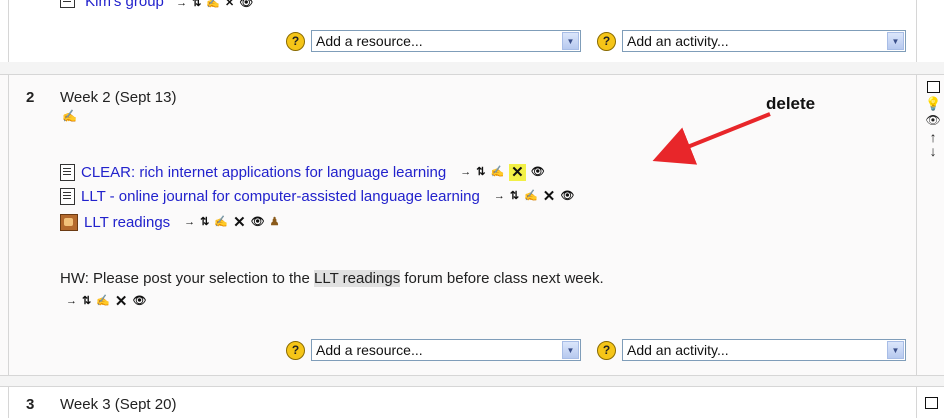  Describe the element at coordinates (118, 404) in the screenshot. I see `section-title: Week 3 (Sept 20)` at that location.